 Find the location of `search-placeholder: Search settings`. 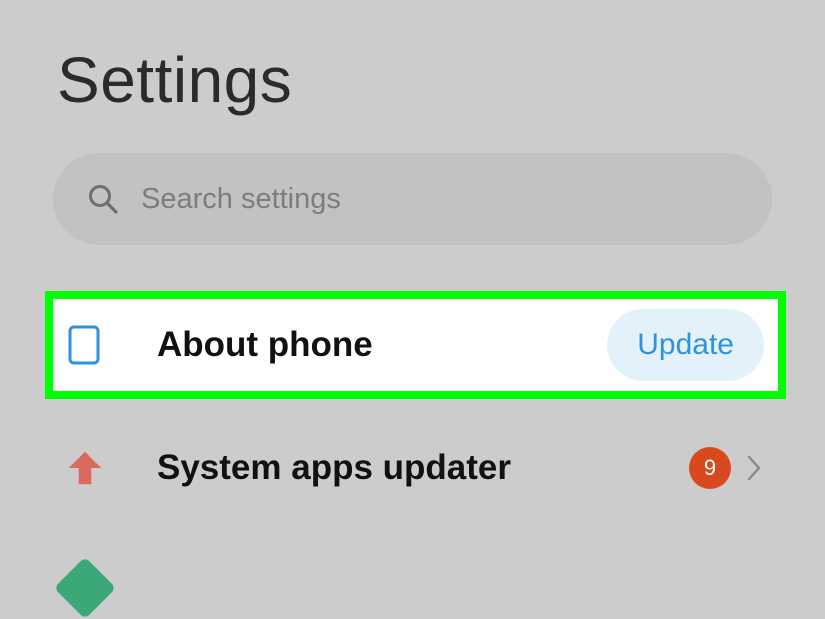

search-placeholder: Search settings is located at coordinates (241, 199).